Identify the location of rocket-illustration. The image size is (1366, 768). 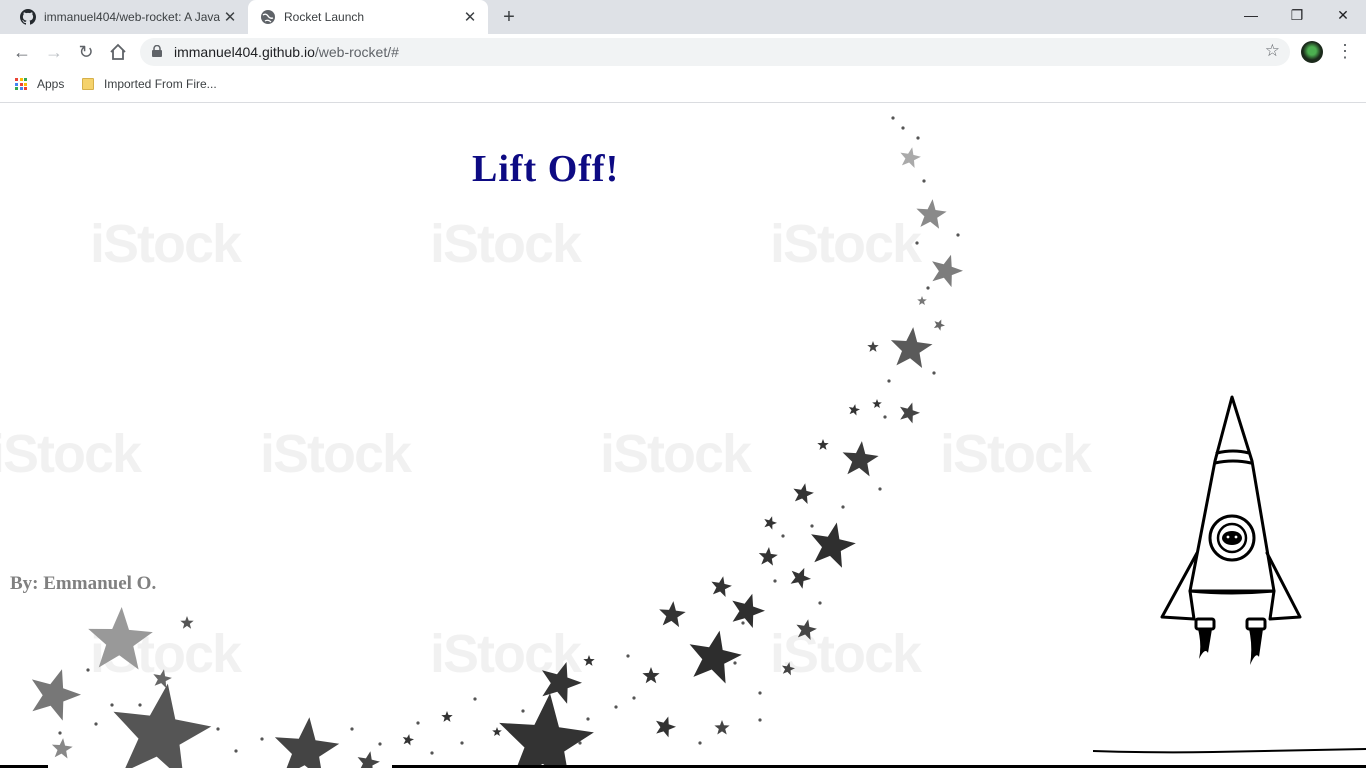
(1231, 530).